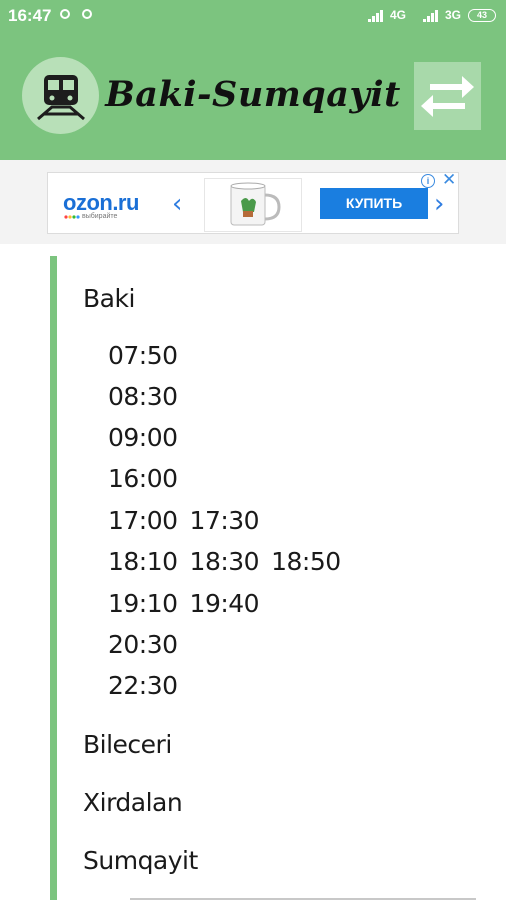 The image size is (506, 900). I want to click on departure-row: 22:30, so click(149, 685).